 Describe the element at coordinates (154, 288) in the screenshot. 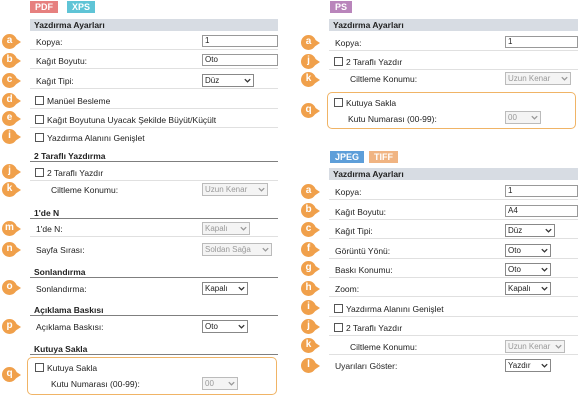

I see `finishing-row: Sonlandırma: Kapalı` at that location.